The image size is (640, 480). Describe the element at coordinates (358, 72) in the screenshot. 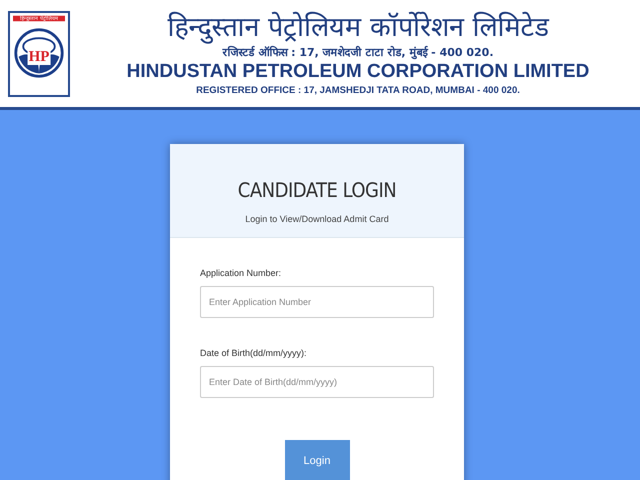

I see `company-name: HINDUSTAN PETROLEUM CORPORATION LIMITED` at that location.